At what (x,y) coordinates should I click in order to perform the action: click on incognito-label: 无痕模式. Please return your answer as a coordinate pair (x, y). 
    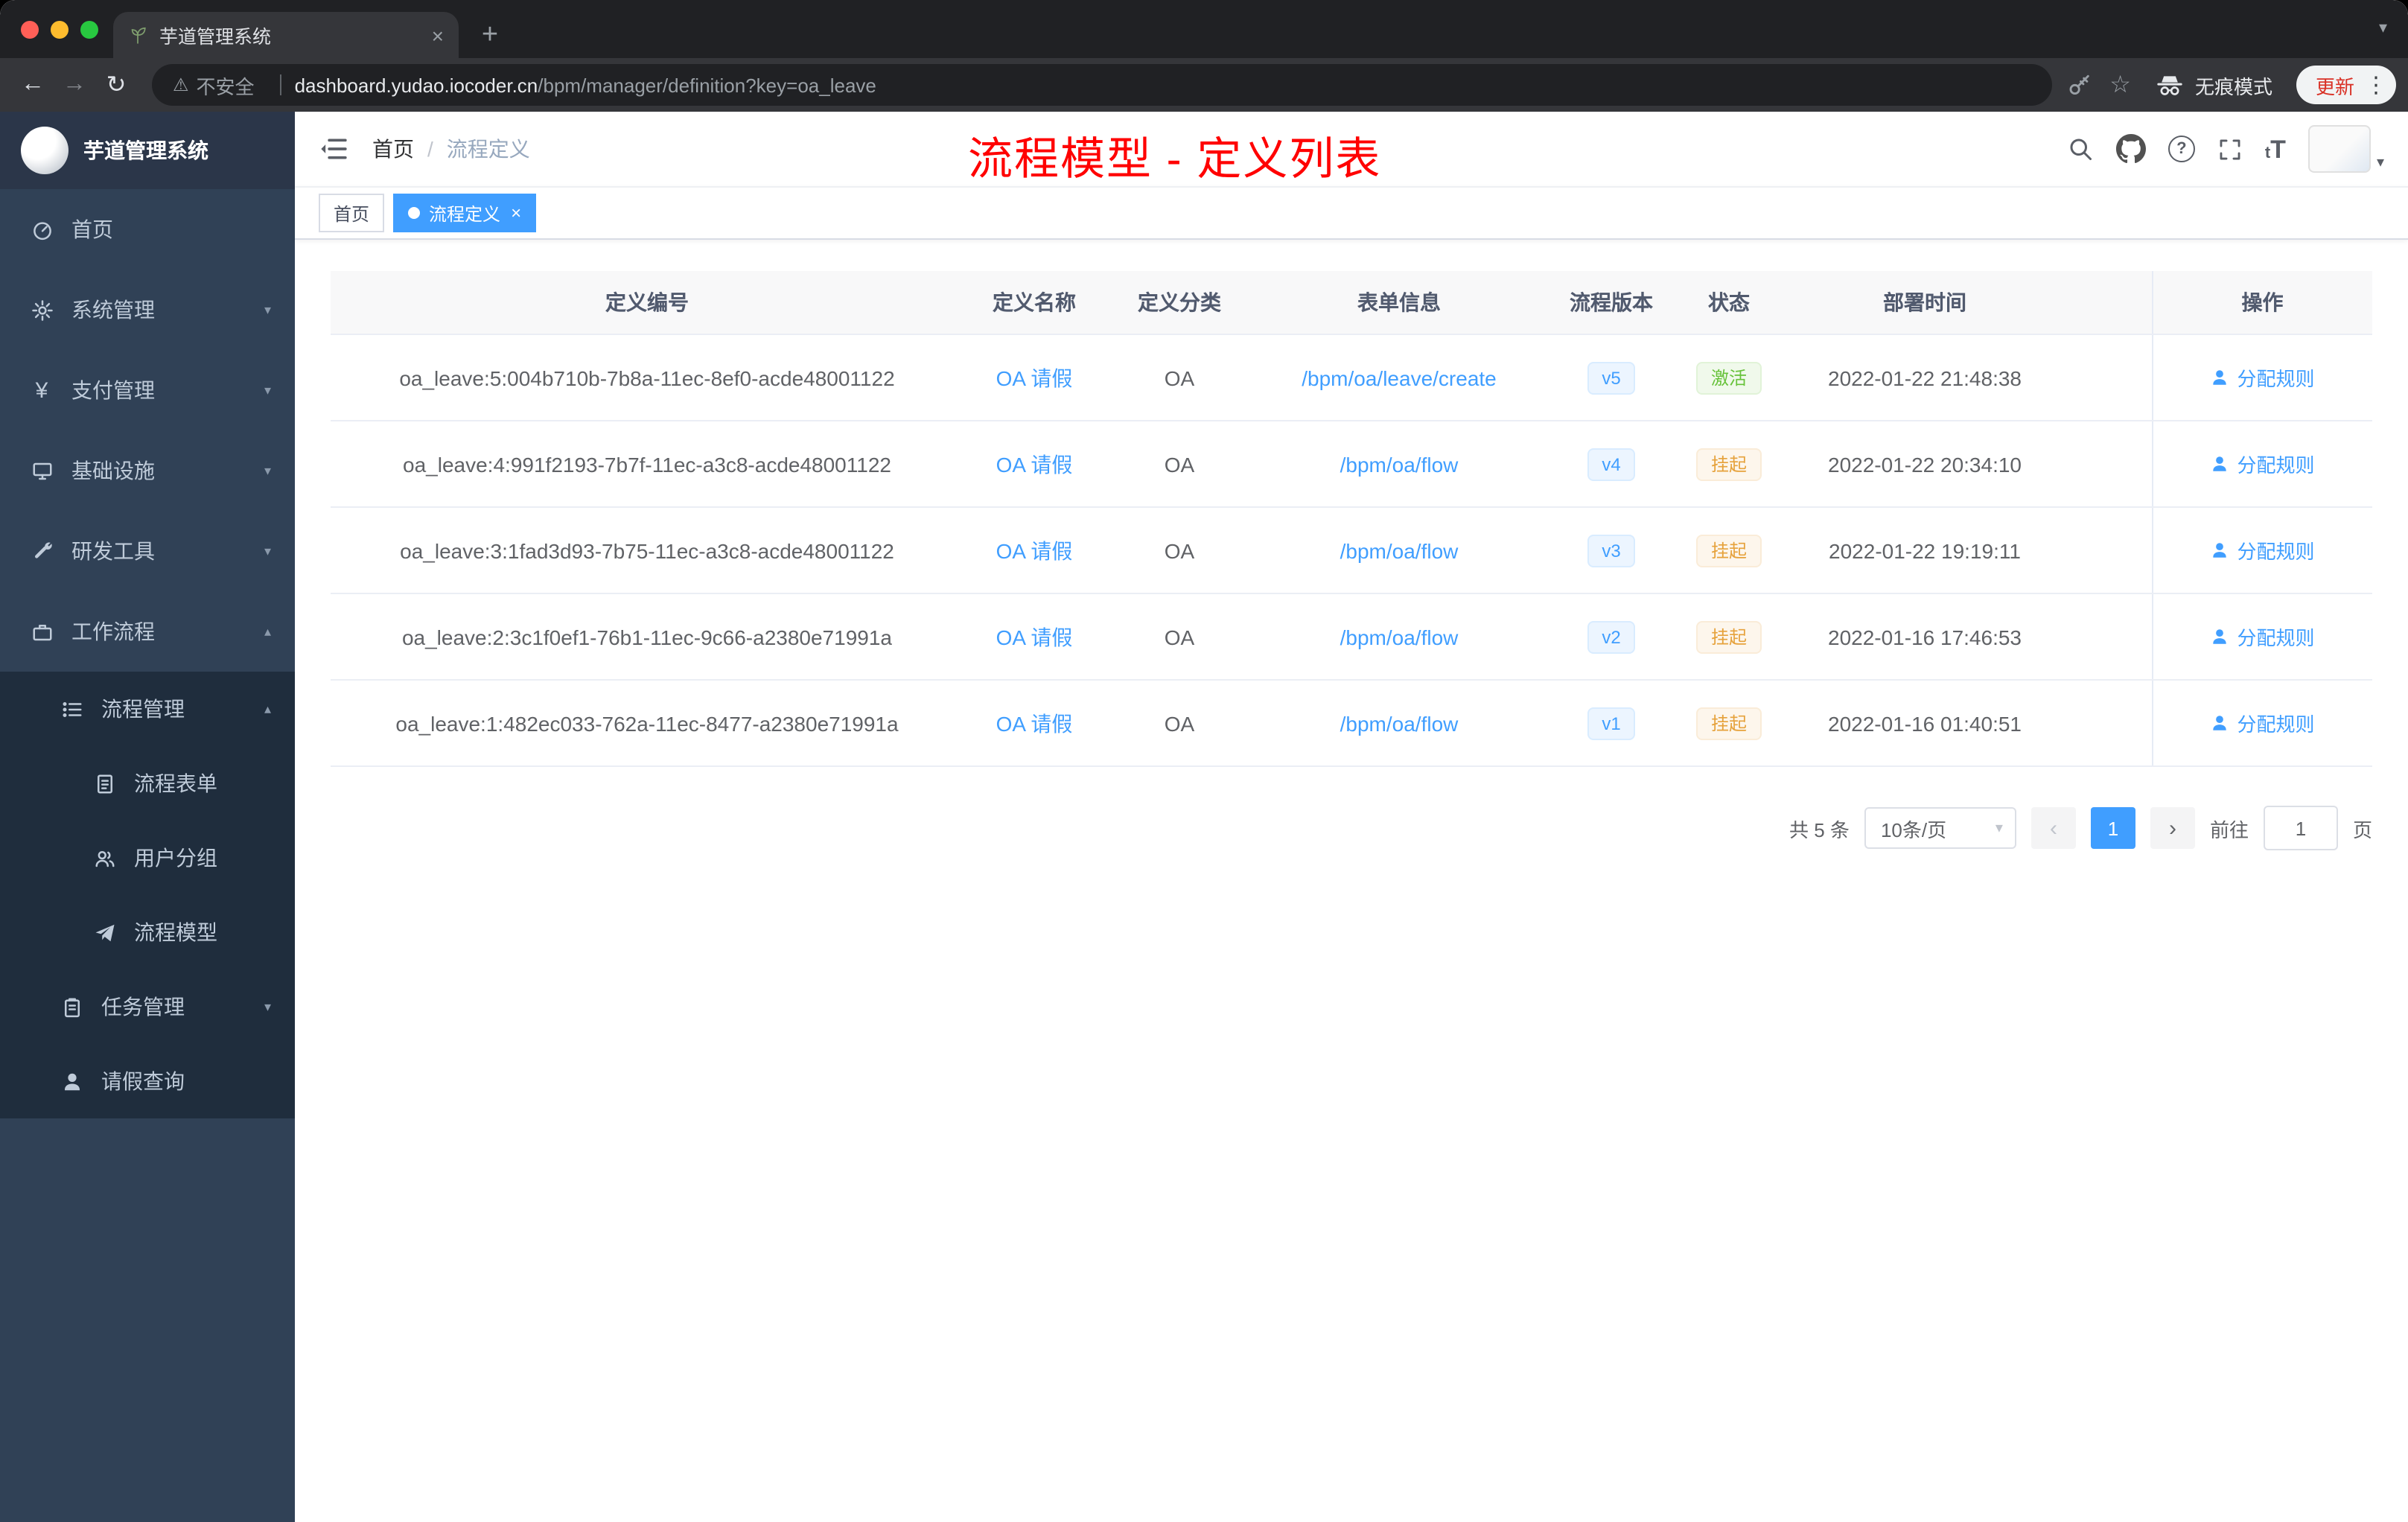
    Looking at the image, I should click on (2233, 86).